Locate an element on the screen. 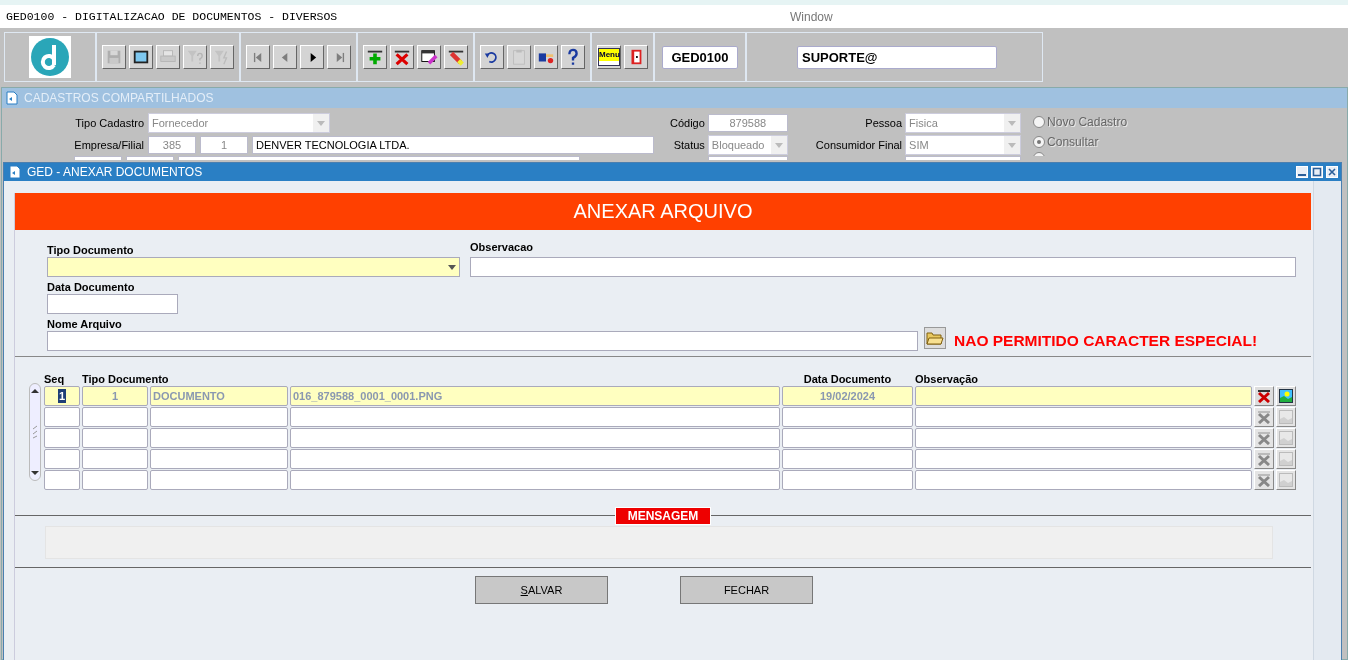 This screenshot has width=1348, height=660. record-edit-icon is located at coordinates (429, 57).